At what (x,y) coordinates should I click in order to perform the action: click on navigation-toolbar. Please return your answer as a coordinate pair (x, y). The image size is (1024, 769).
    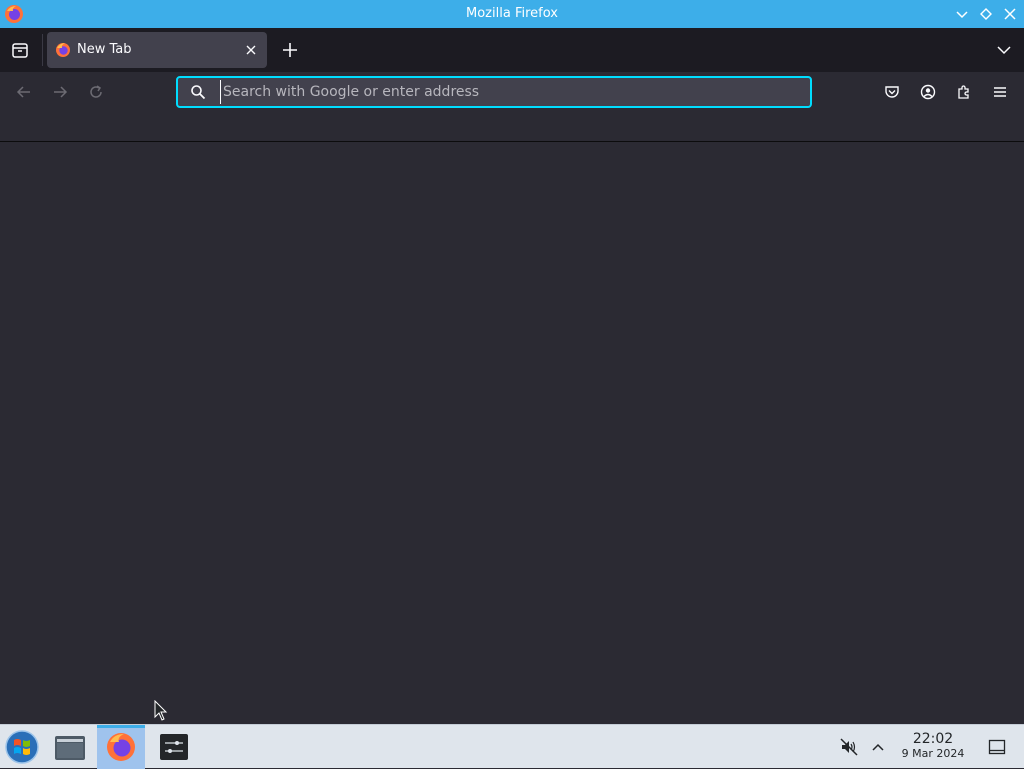
    Looking at the image, I should click on (512, 92).